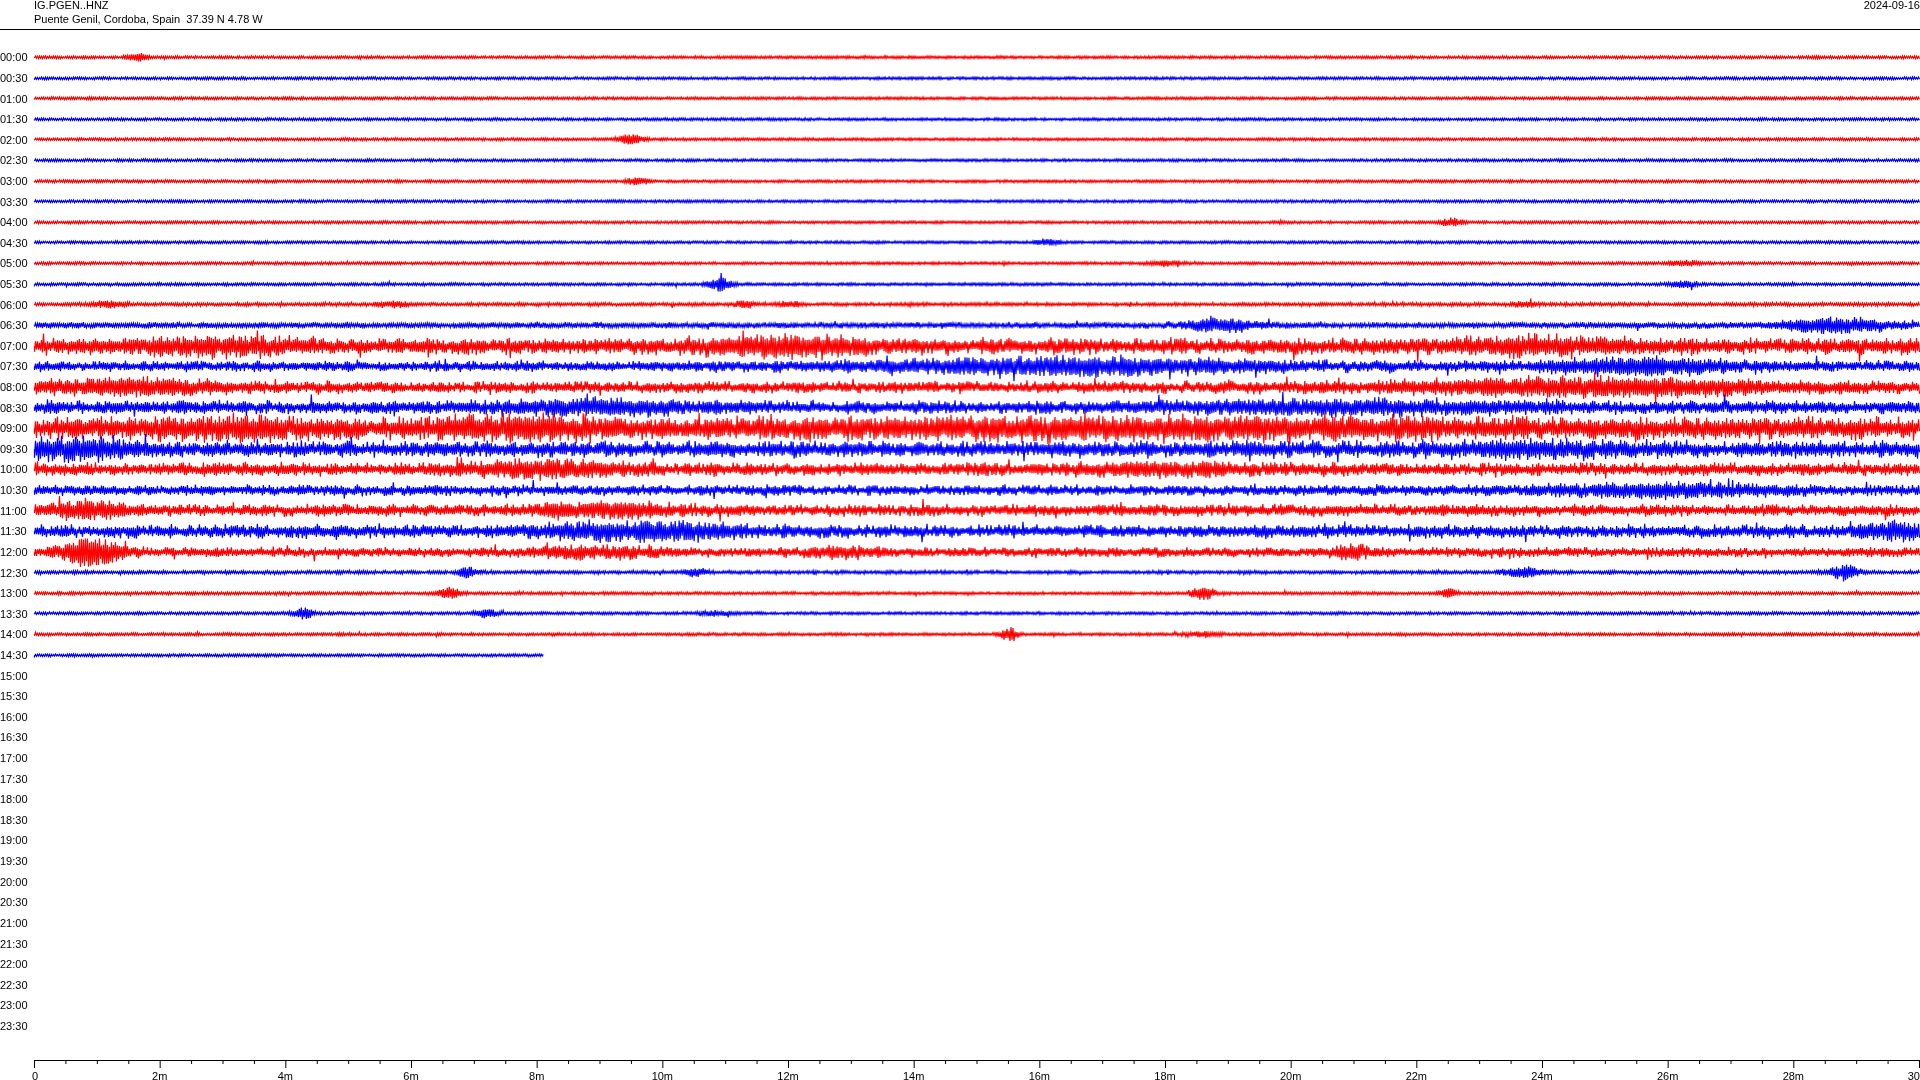 The height and width of the screenshot is (1080, 1920). Describe the element at coordinates (14, 1025) in the screenshot. I see `time-label: 23:30` at that location.